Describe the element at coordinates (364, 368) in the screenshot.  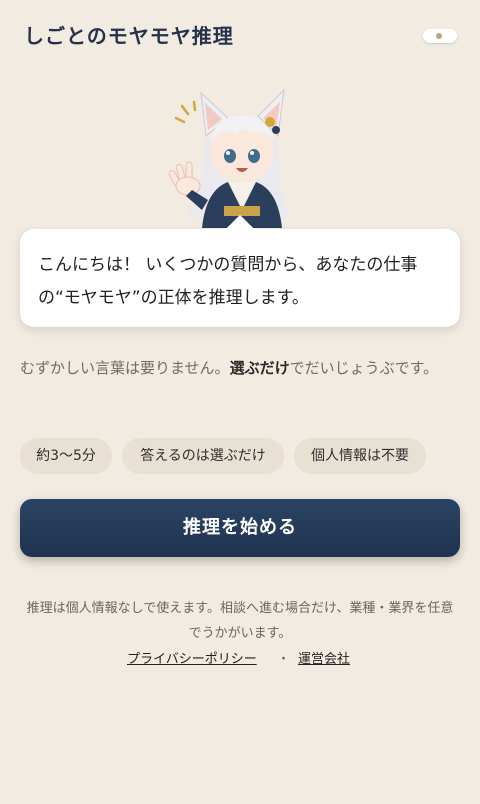
I see `intro-after: でだいじょうぶです。` at that location.